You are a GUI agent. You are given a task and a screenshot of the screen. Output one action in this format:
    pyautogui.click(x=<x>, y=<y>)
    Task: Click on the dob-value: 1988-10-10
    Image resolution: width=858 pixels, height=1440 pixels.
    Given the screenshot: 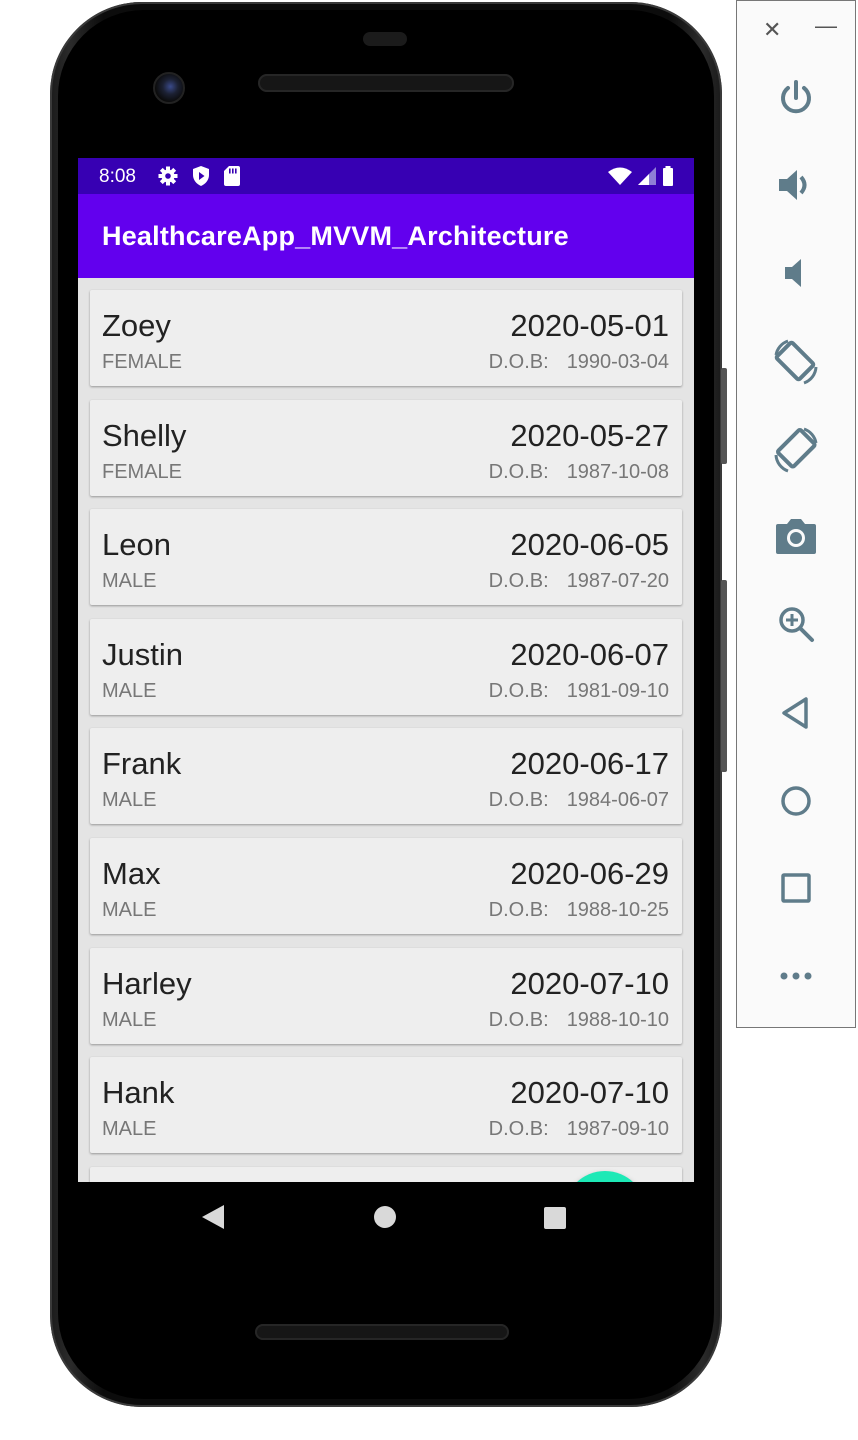 What is the action you would take?
    pyautogui.click(x=617, y=1020)
    